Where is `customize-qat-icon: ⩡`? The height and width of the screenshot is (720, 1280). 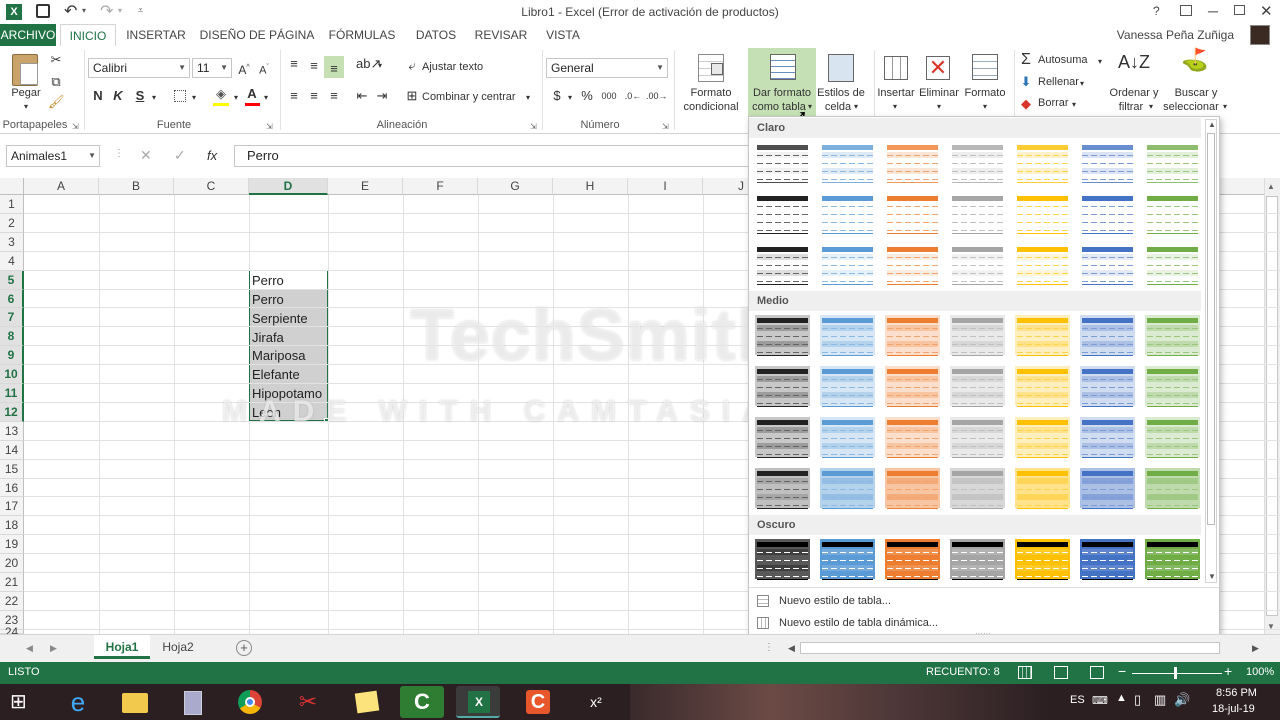
customize-qat-icon: ⩡ is located at coordinates (140, 10).